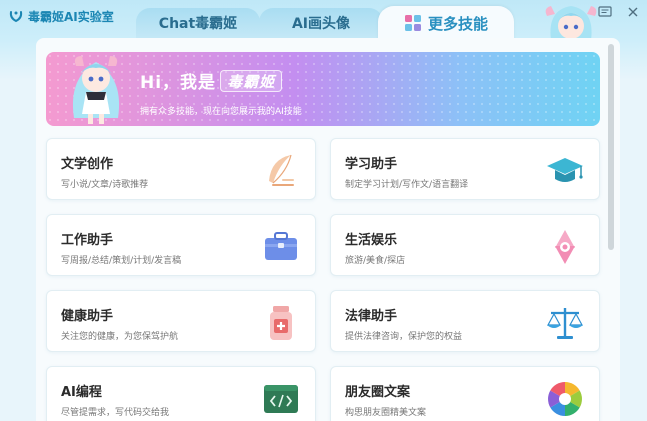 This screenshot has height=421, width=647. I want to click on card-title: 学习助手, so click(371, 164).